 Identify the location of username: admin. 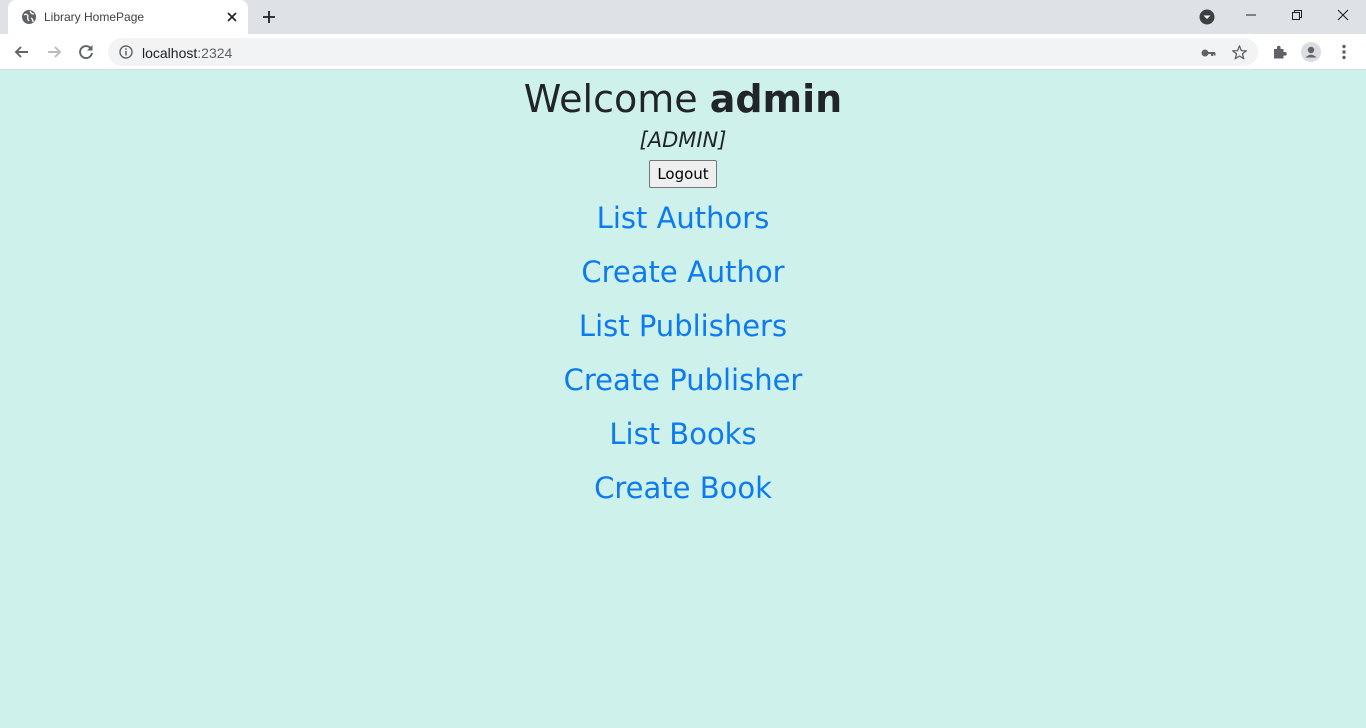
(776, 99).